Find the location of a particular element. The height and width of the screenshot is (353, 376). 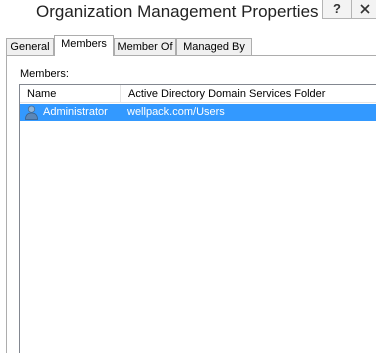

column-header-folder: Active Directory Domain Services Folder is located at coordinates (248, 94).